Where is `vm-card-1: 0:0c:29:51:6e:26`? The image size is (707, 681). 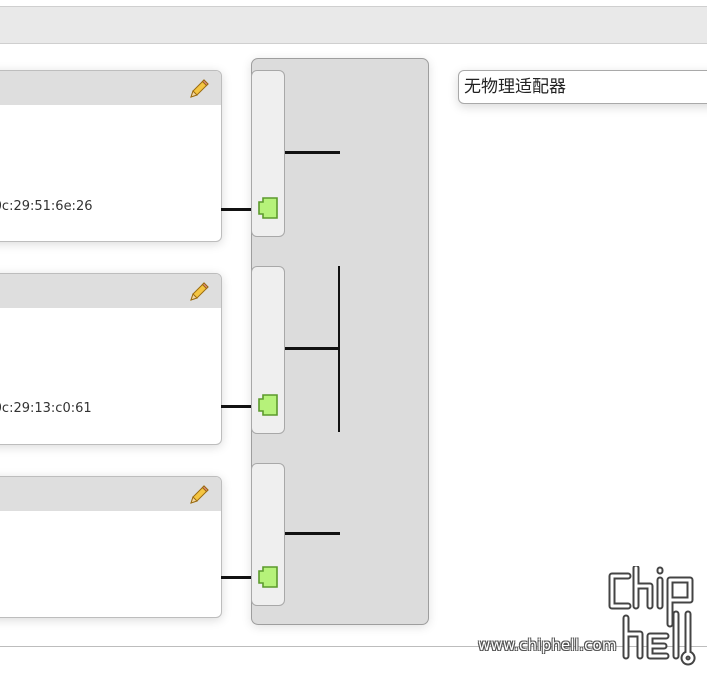 vm-card-1: 0:0c:29:51:6e:26 is located at coordinates (111, 156).